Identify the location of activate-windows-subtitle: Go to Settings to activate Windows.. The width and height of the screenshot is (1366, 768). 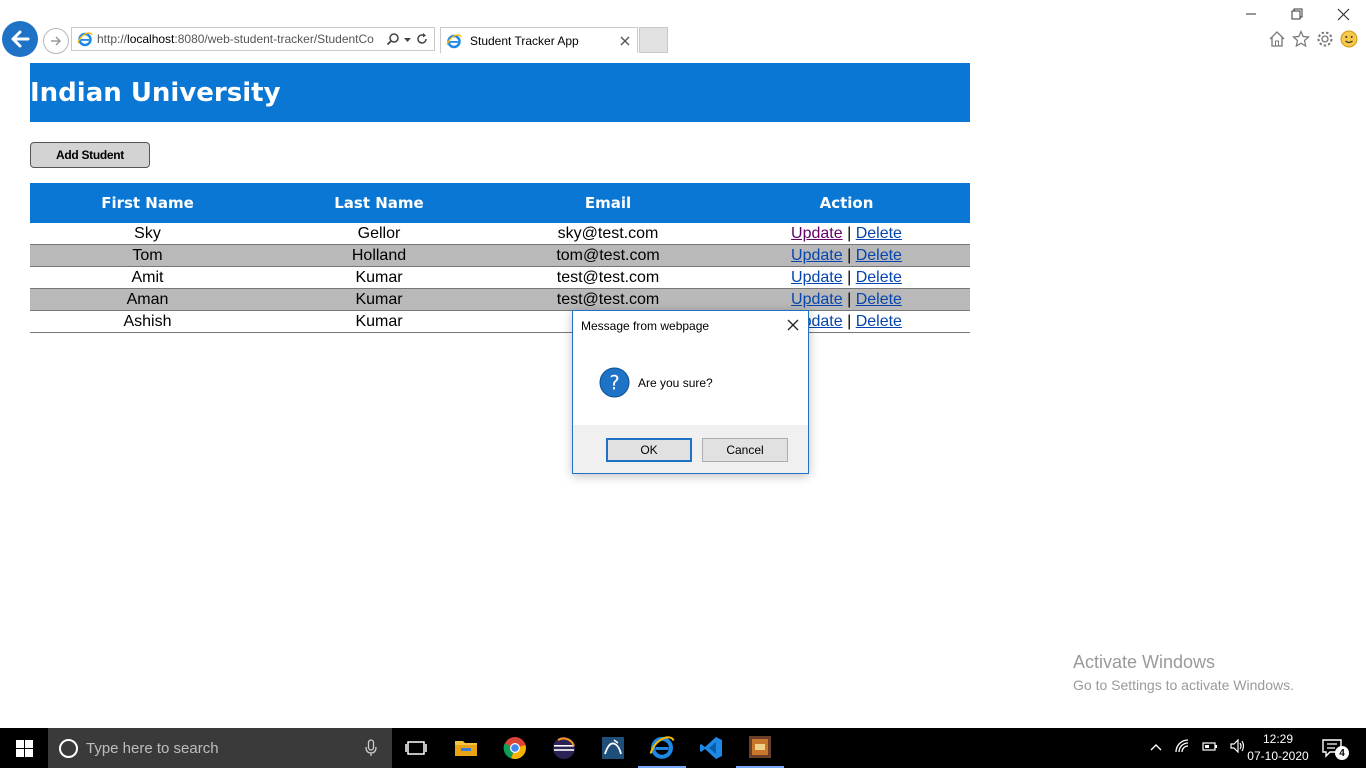
(1183, 685).